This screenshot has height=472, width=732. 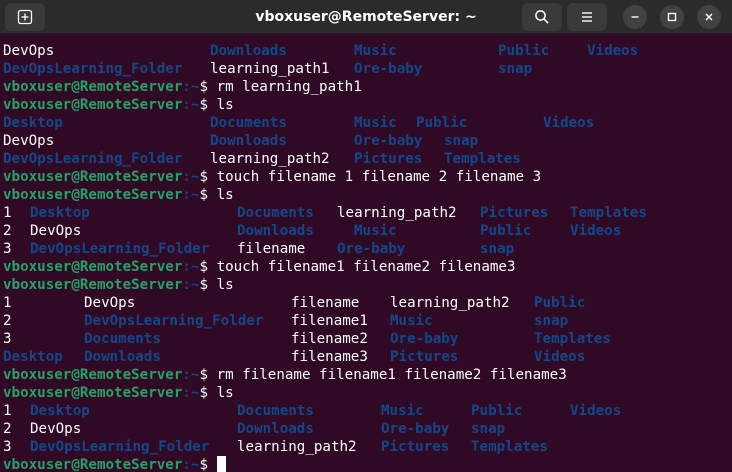 What do you see at coordinates (635, 17) in the screenshot?
I see `minimize-button` at bounding box center [635, 17].